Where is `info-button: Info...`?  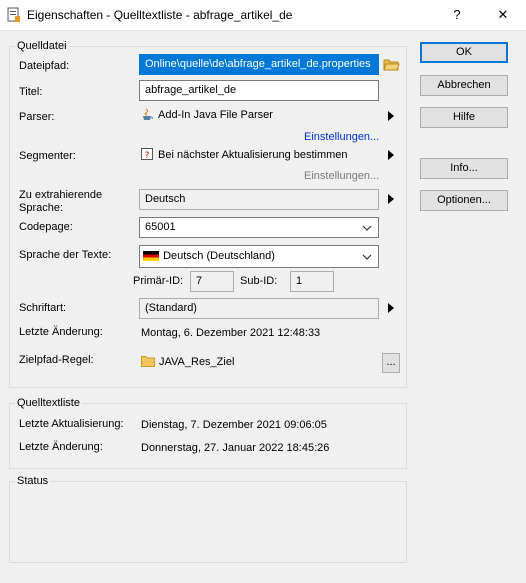
info-button: Info... is located at coordinates (464, 168).